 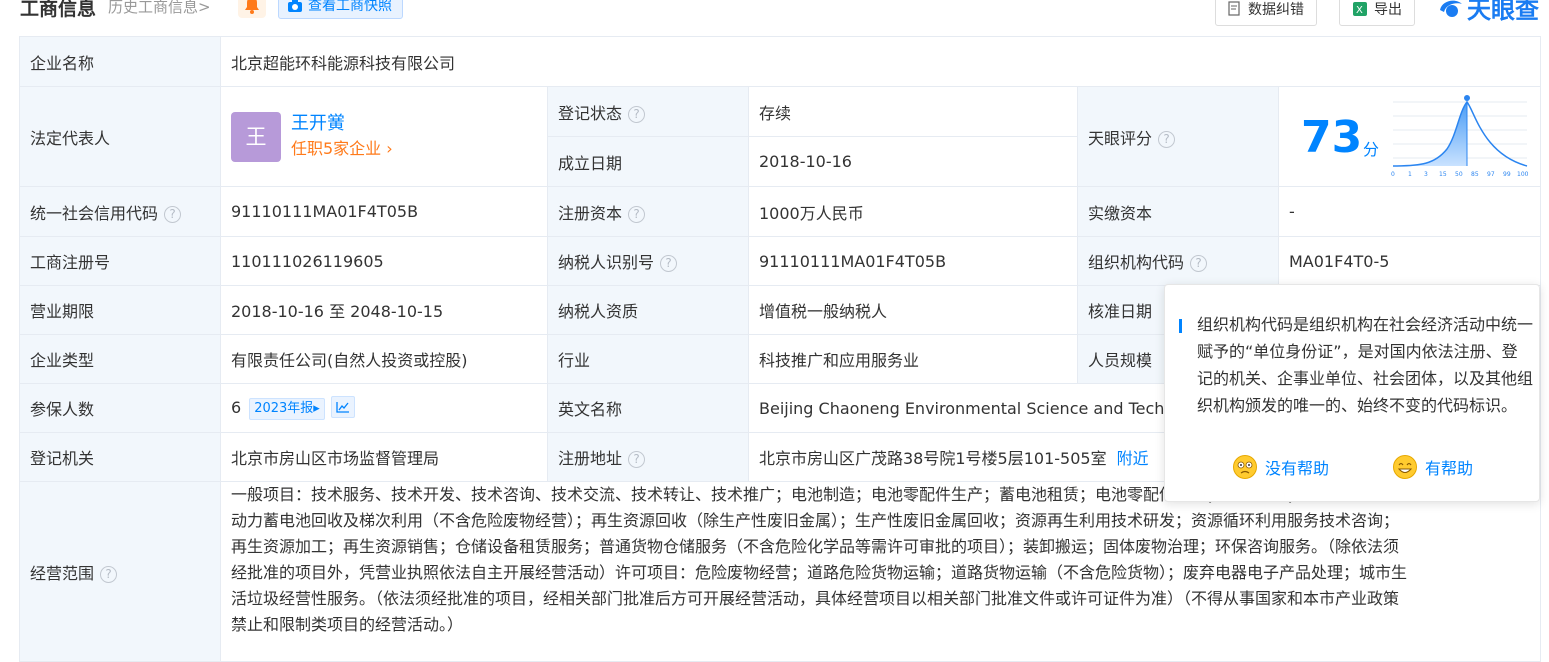 What do you see at coordinates (648, 310) in the screenshot?
I see `taxpayer-qual-label: 纳税人资质` at bounding box center [648, 310].